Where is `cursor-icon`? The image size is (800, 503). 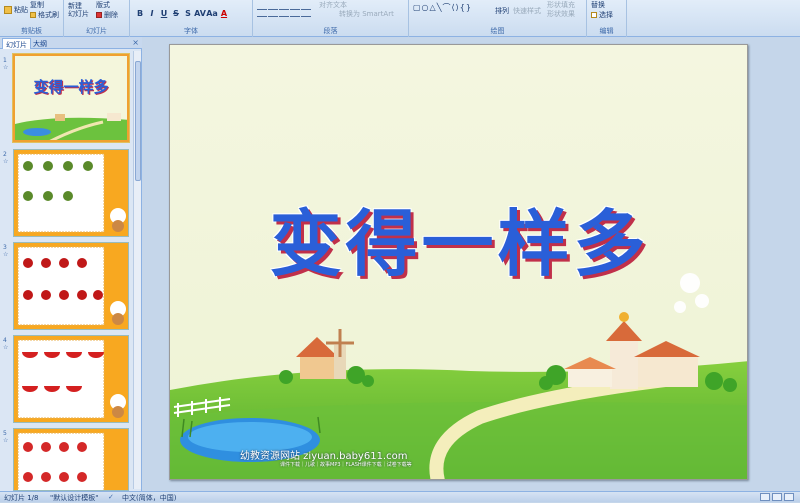
cursor-icon is located at coordinates (594, 15).